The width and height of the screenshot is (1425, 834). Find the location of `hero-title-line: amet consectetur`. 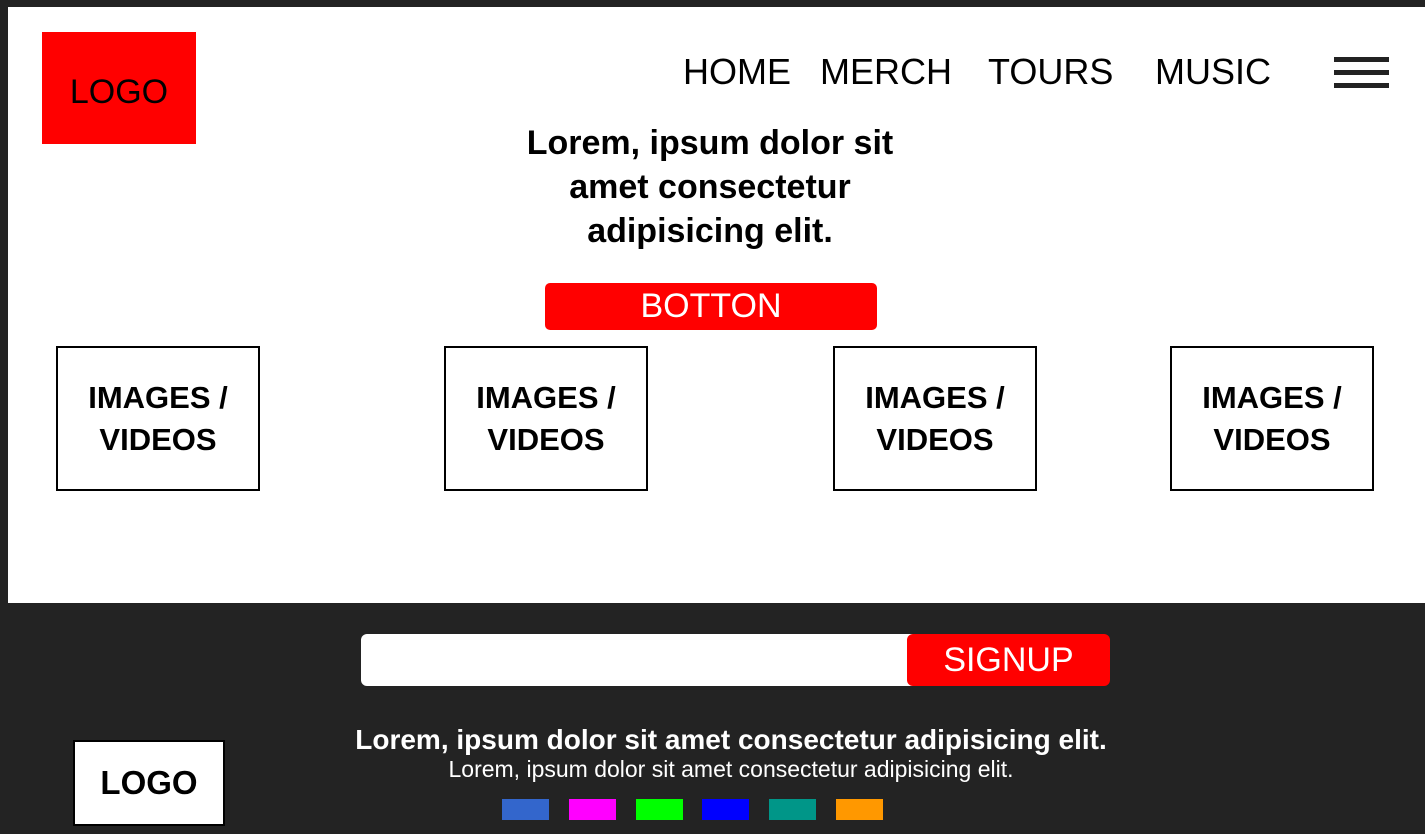

hero-title-line: amet consectetur is located at coordinates (710, 187).